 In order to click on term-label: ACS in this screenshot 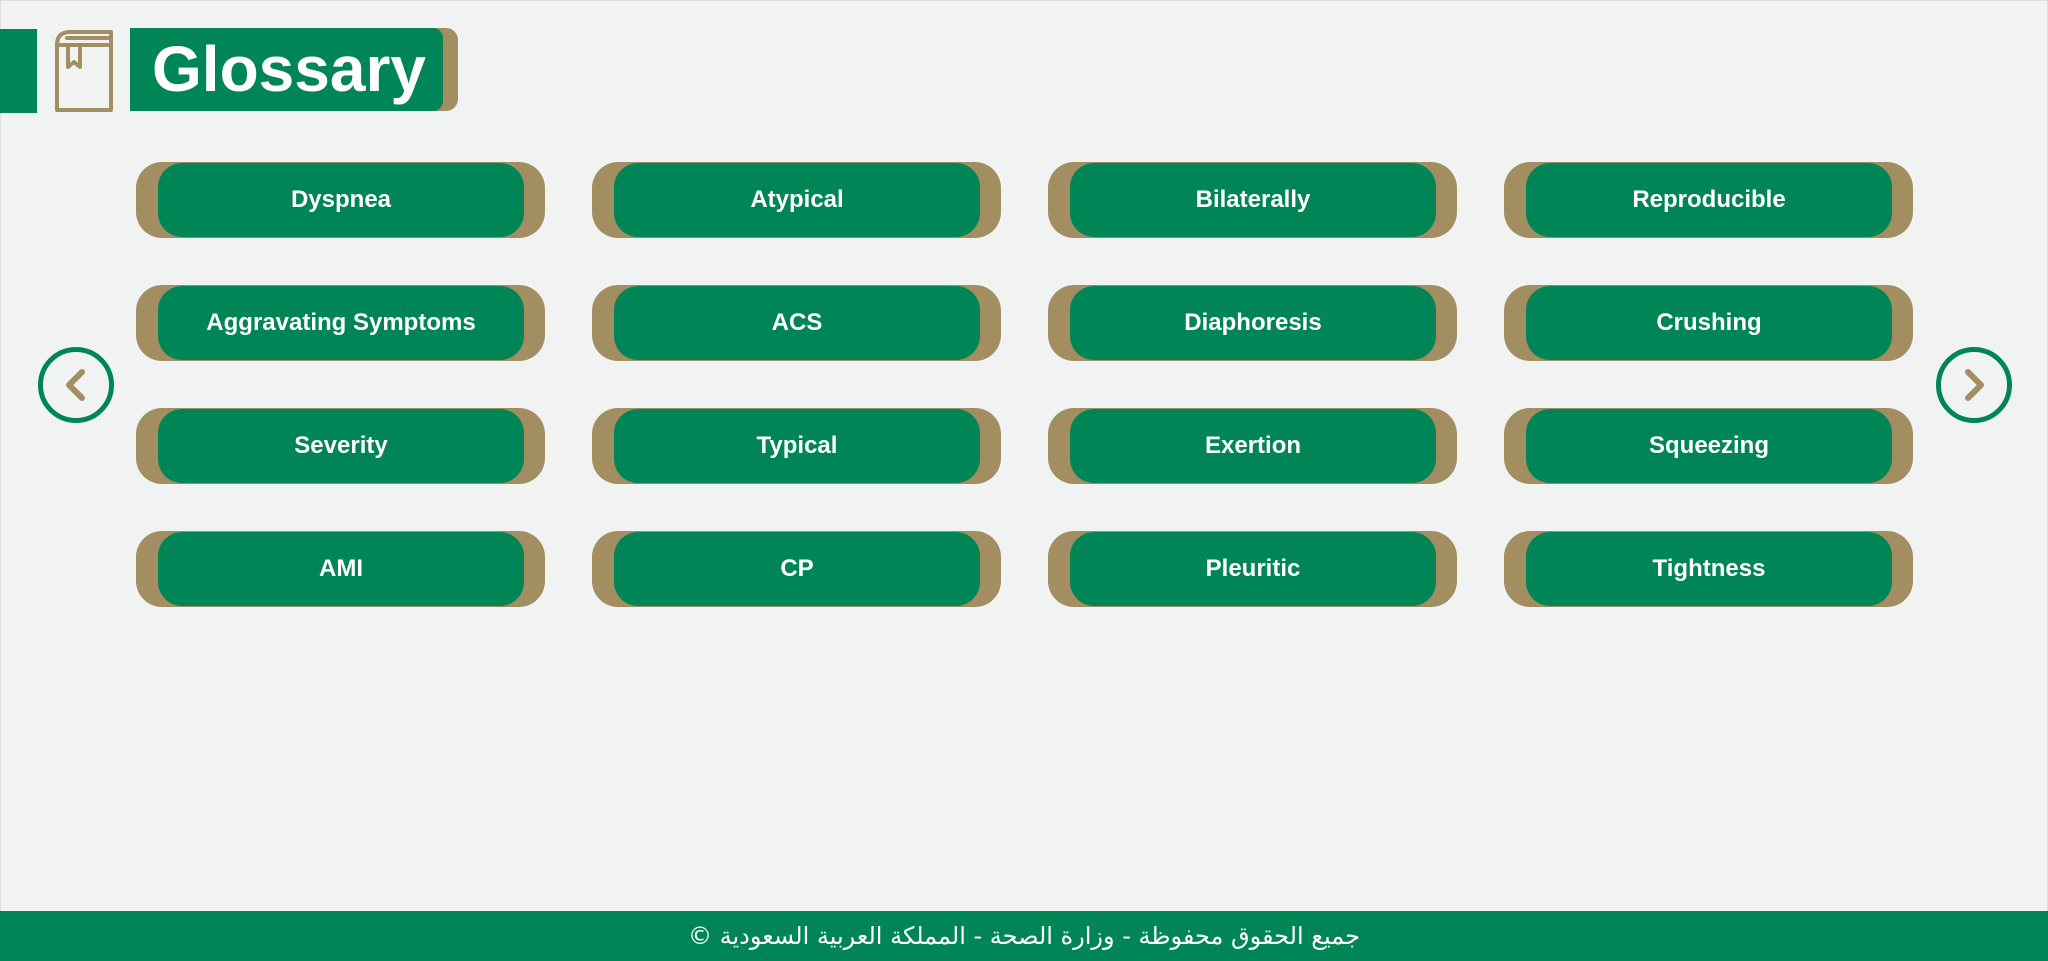, I will do `click(797, 323)`.